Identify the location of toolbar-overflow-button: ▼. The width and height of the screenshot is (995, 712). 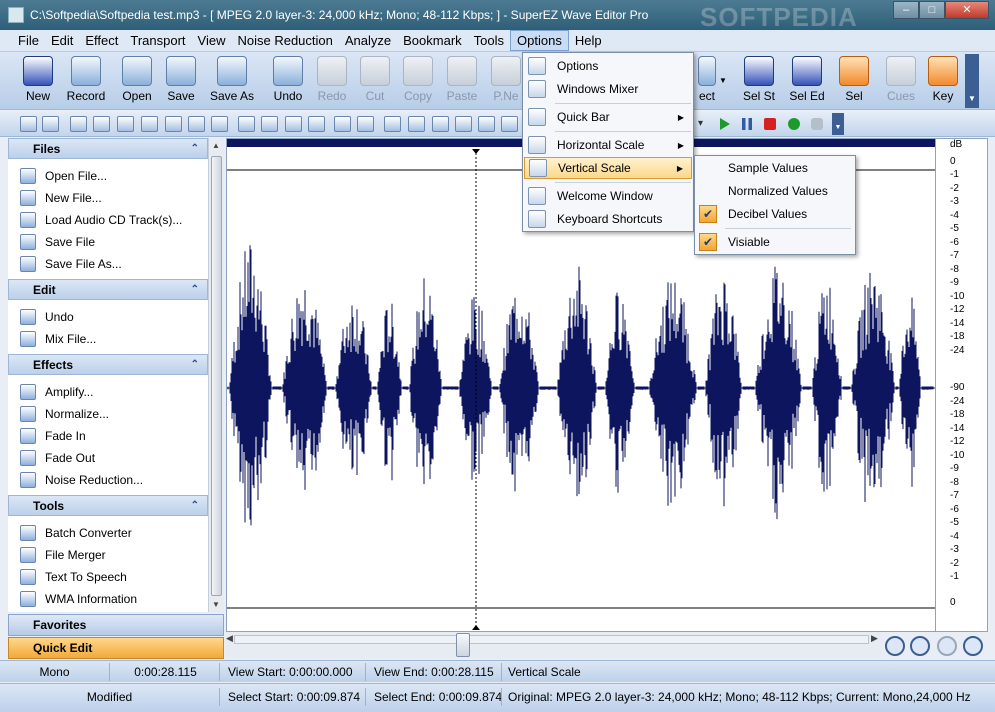
(972, 81).